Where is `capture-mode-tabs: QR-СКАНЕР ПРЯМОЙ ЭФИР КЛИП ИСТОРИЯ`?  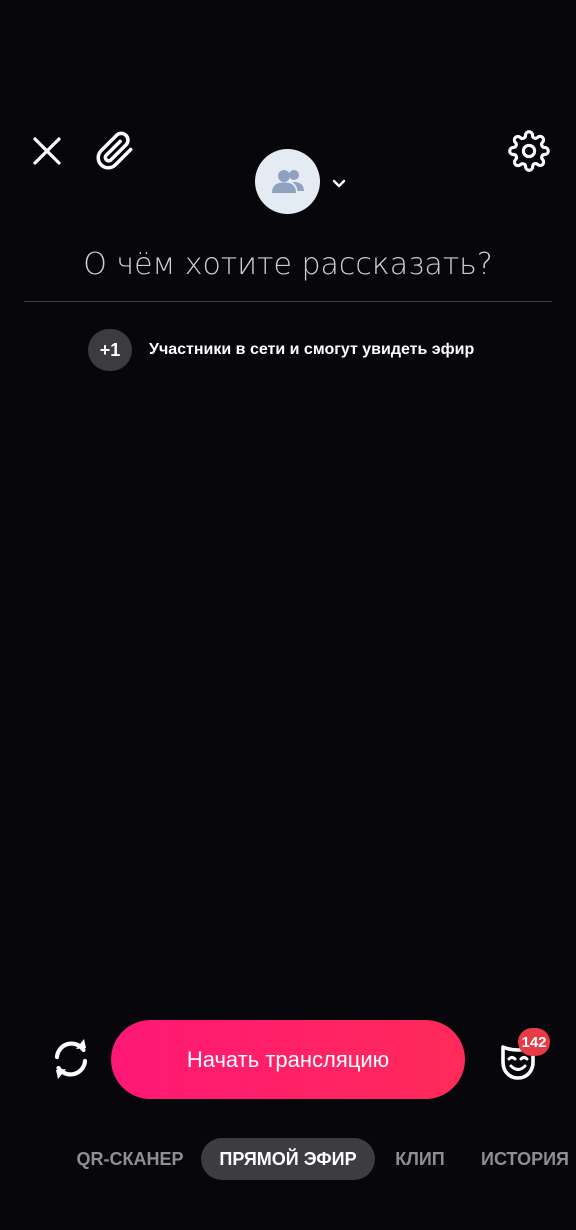
capture-mode-tabs: QR-СКАНЕР ПРЯМОЙ ЭФИР КЛИП ИСТОРИЯ is located at coordinates (288, 1159).